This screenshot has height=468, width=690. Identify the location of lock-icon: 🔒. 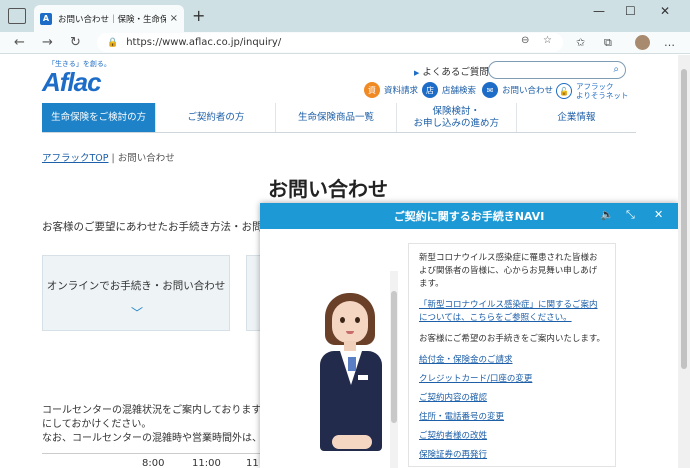
(113, 42).